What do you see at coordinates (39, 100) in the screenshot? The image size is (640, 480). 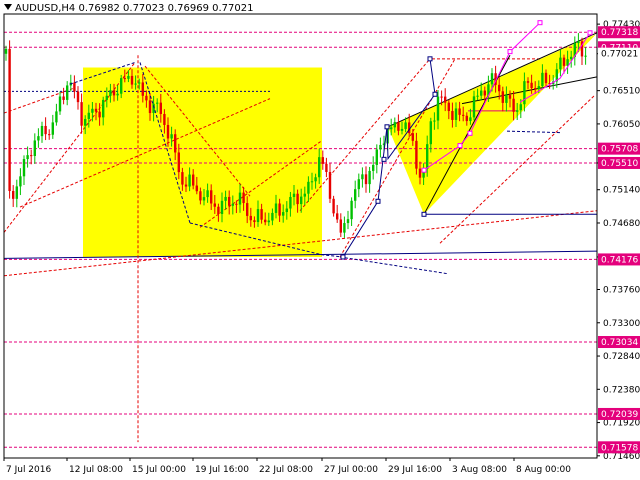 I see `left-rising-trend` at bounding box center [39, 100].